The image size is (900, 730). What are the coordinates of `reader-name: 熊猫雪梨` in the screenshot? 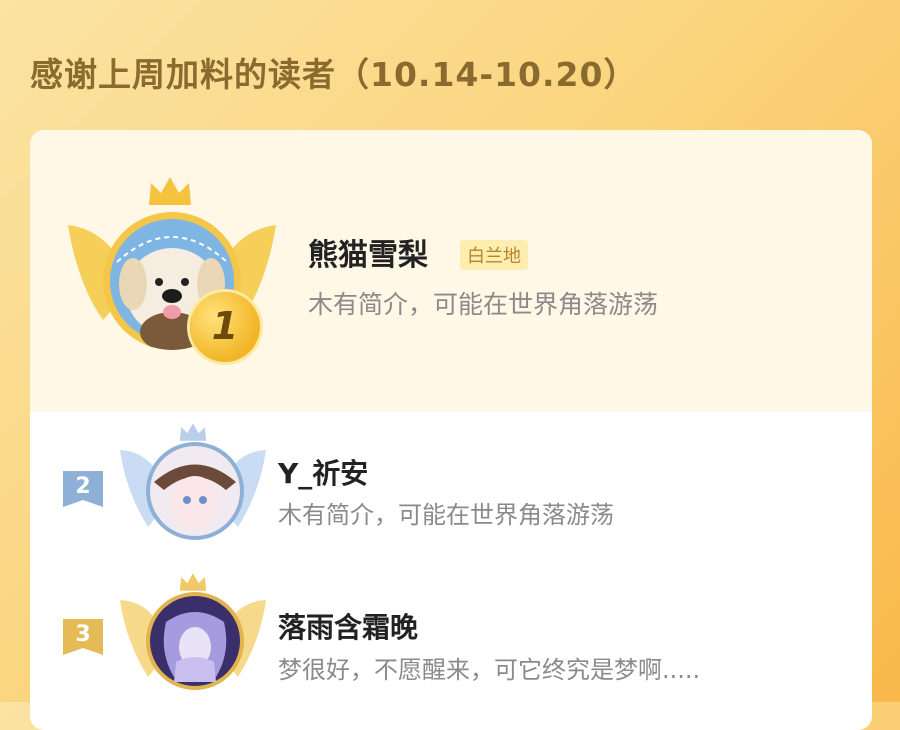 It's located at (368, 255).